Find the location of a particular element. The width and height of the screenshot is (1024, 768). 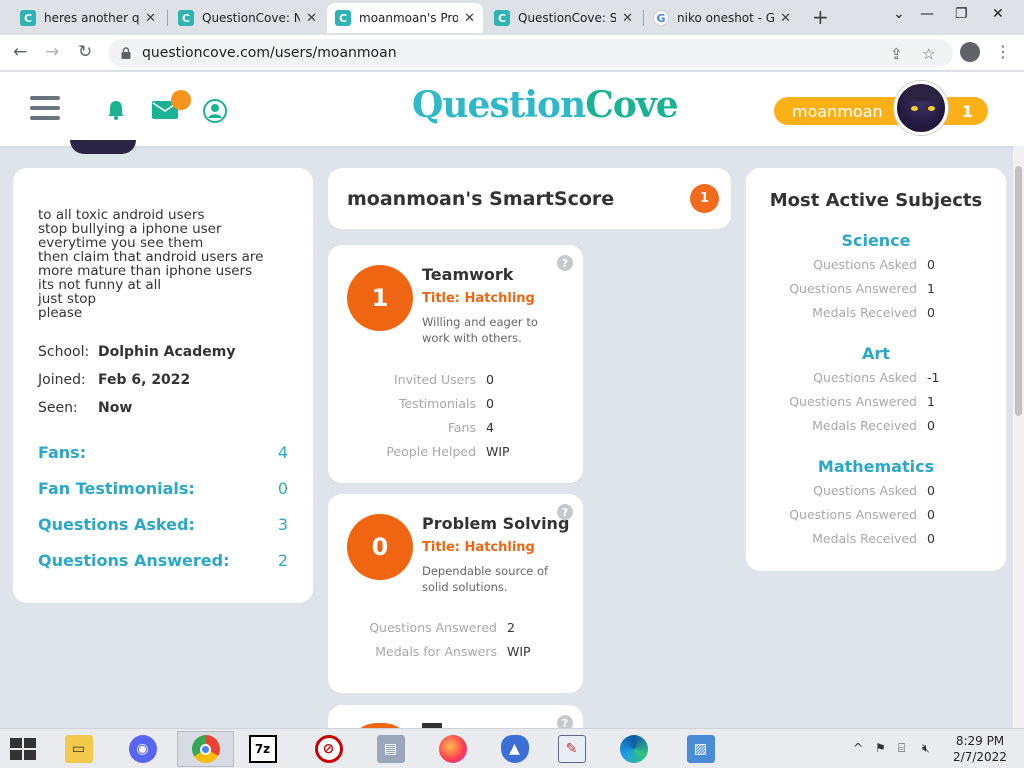

volume-muted-icon: 🔇︎ is located at coordinates (926, 748).